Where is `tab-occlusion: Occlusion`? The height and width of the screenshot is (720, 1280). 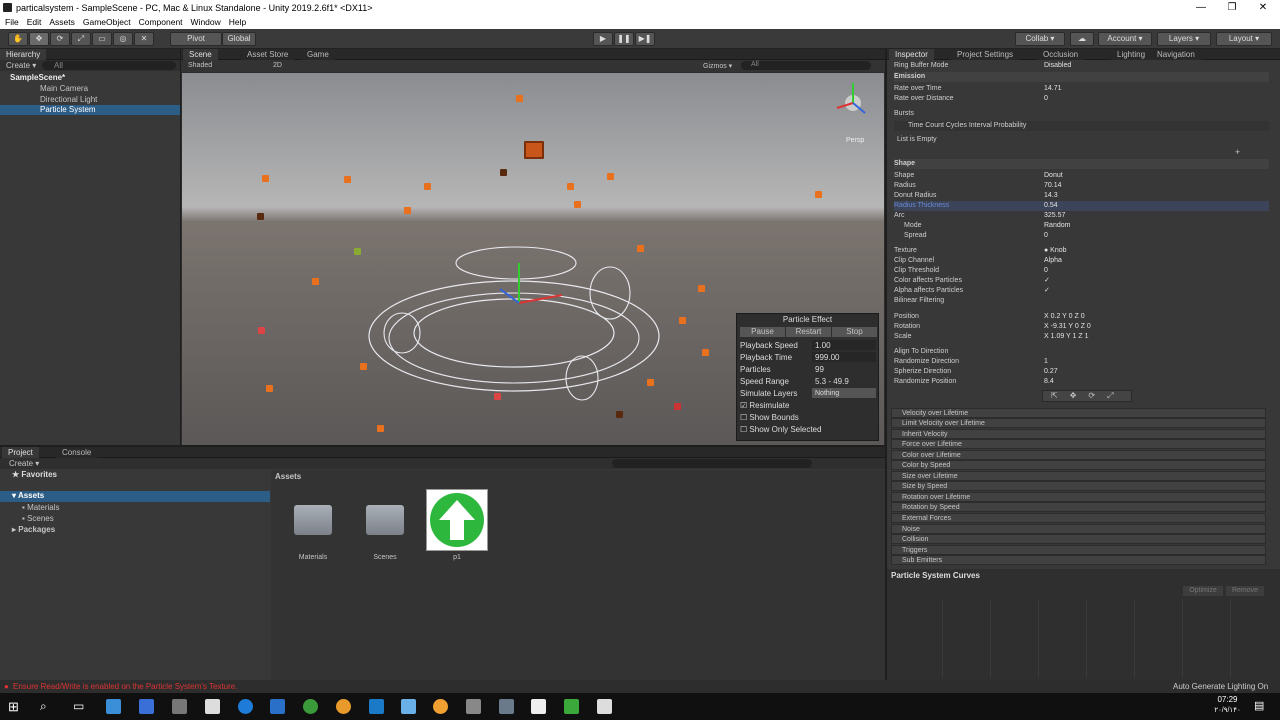
tab-occlusion: Occlusion is located at coordinates (1061, 54).